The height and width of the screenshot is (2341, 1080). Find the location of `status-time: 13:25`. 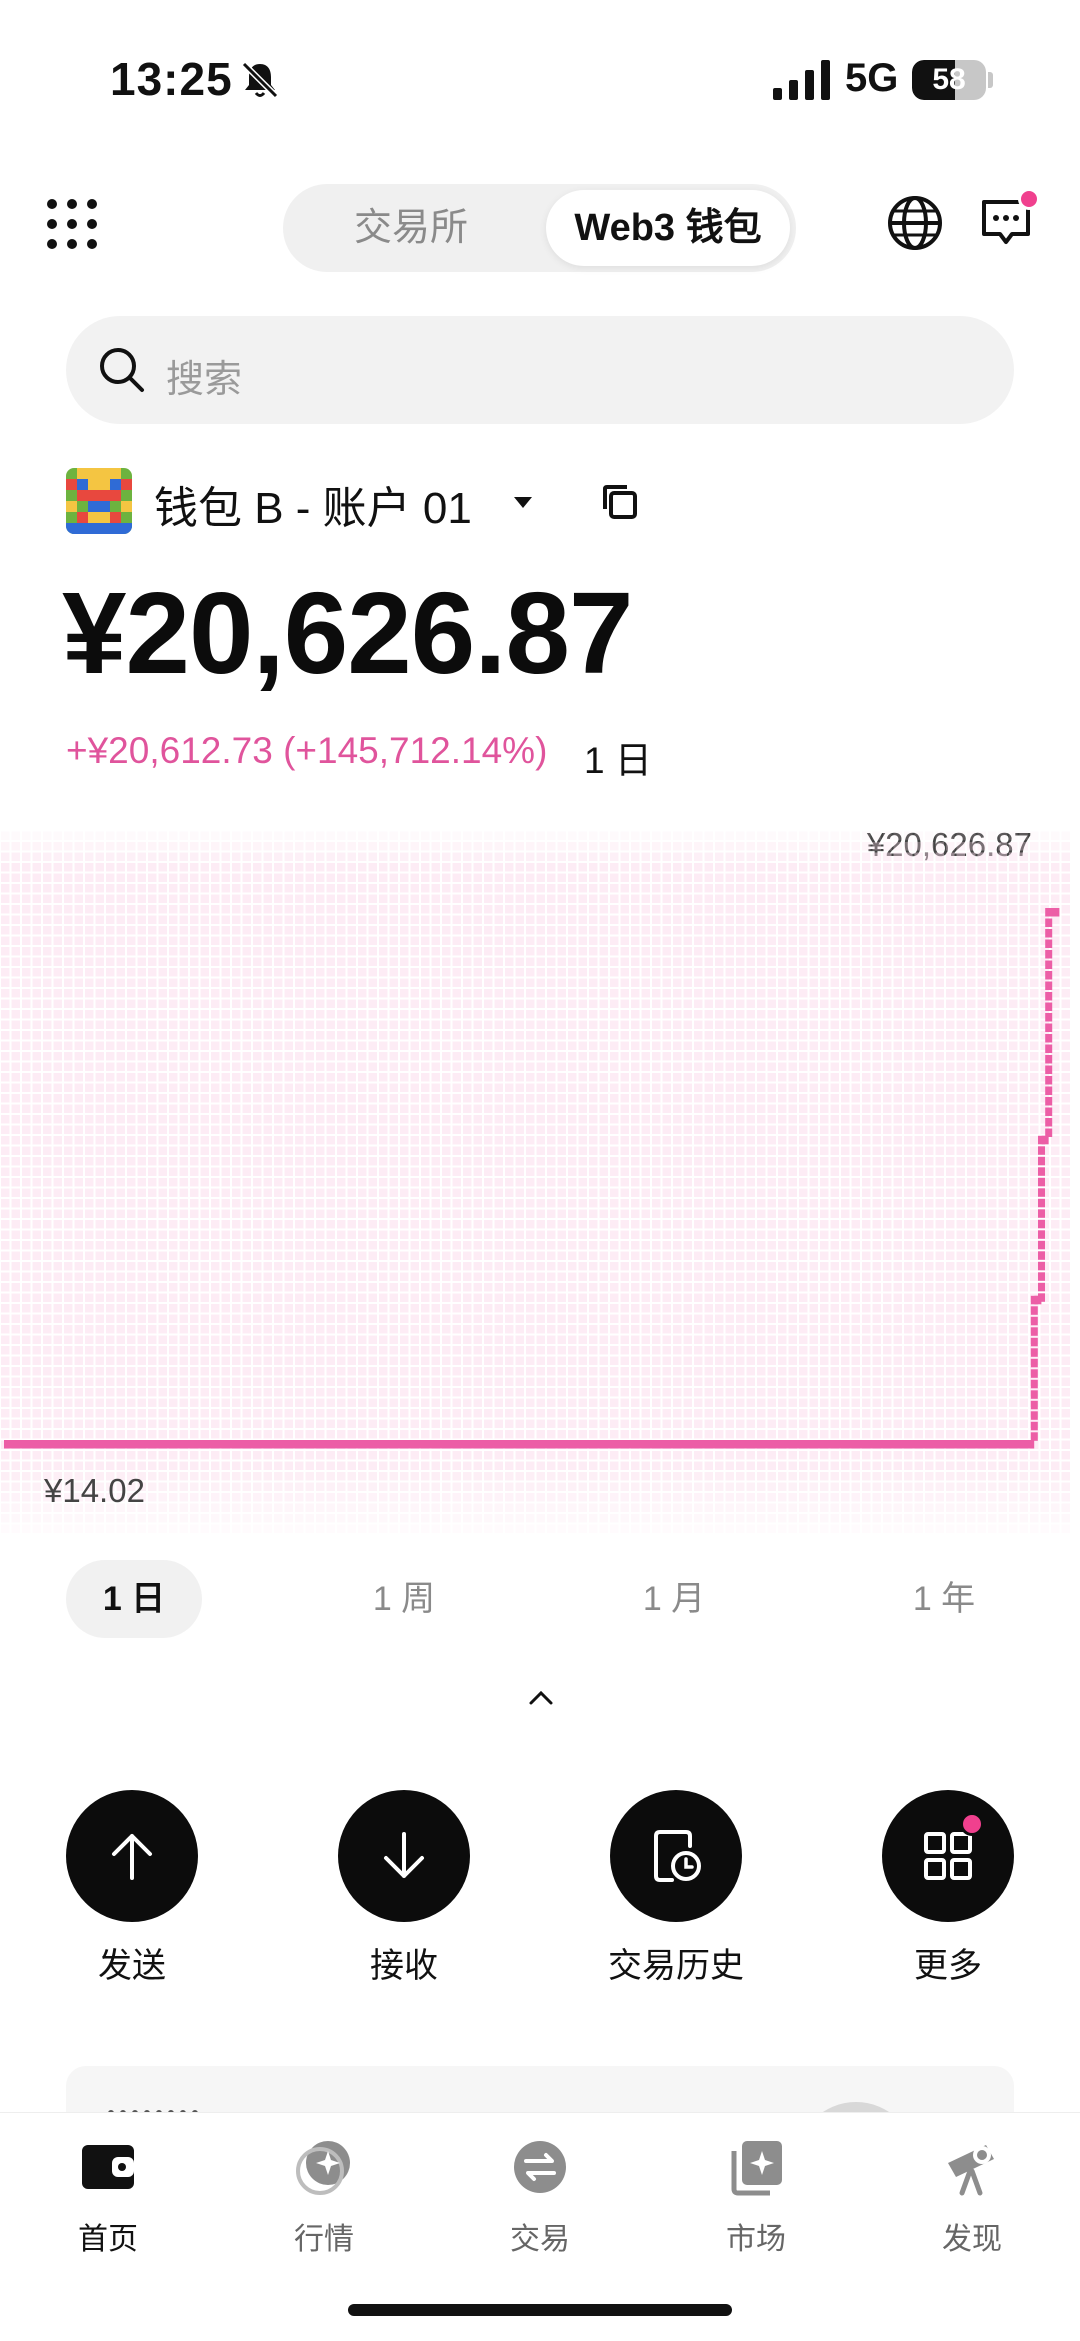

status-time: 13:25 is located at coordinates (171, 79).